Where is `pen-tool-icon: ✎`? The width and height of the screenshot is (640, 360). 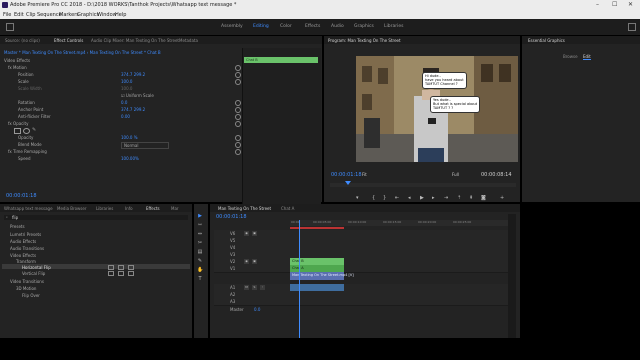 pen-tool-icon: ✎ is located at coordinates (200, 261).